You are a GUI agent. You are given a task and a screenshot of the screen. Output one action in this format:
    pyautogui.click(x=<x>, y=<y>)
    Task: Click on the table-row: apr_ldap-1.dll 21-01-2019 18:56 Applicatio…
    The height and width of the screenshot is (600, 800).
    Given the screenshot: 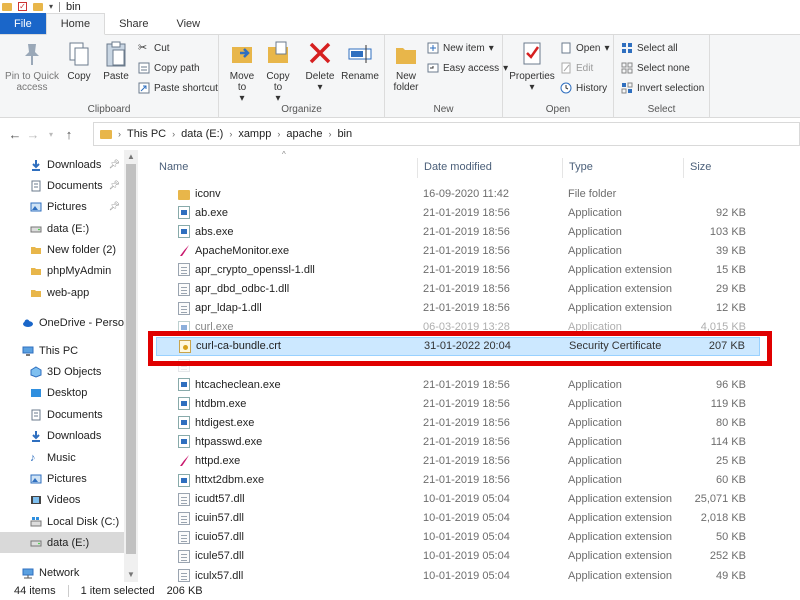 What is the action you would take?
    pyautogui.click(x=458, y=308)
    